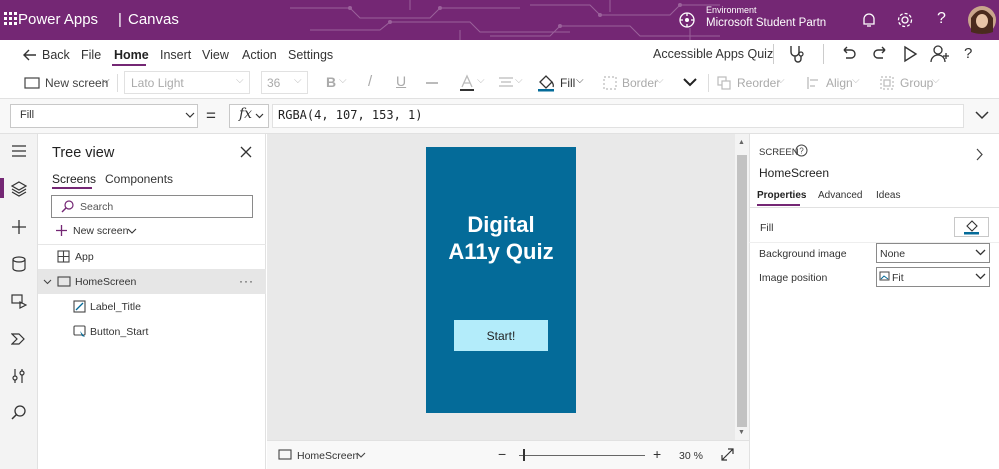 The width and height of the screenshot is (999, 469). Describe the element at coordinates (916, 83) in the screenshot. I see `group-button: Group` at that location.